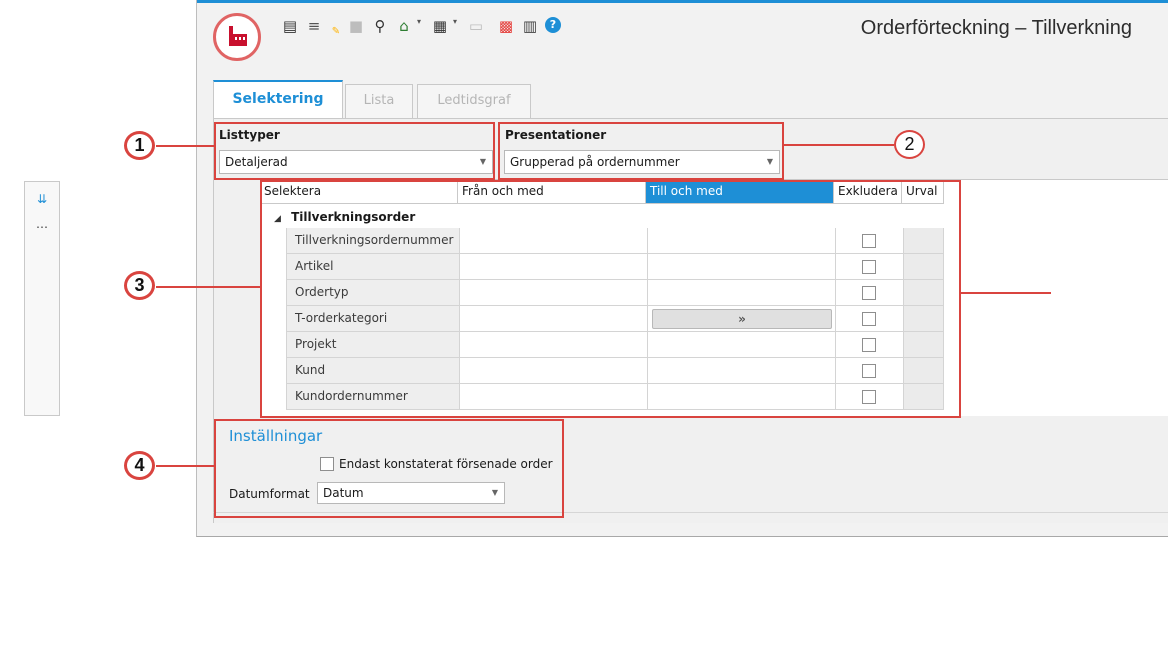 Image resolution: width=1168 pixels, height=656 pixels. Describe the element at coordinates (506, 26) in the screenshot. I see `color-grid-icon: ▩` at that location.